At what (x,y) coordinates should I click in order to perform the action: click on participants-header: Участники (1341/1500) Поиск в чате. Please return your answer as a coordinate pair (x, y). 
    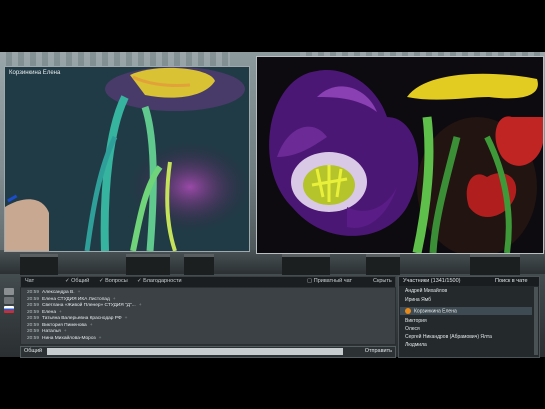
    Looking at the image, I should click on (469, 281).